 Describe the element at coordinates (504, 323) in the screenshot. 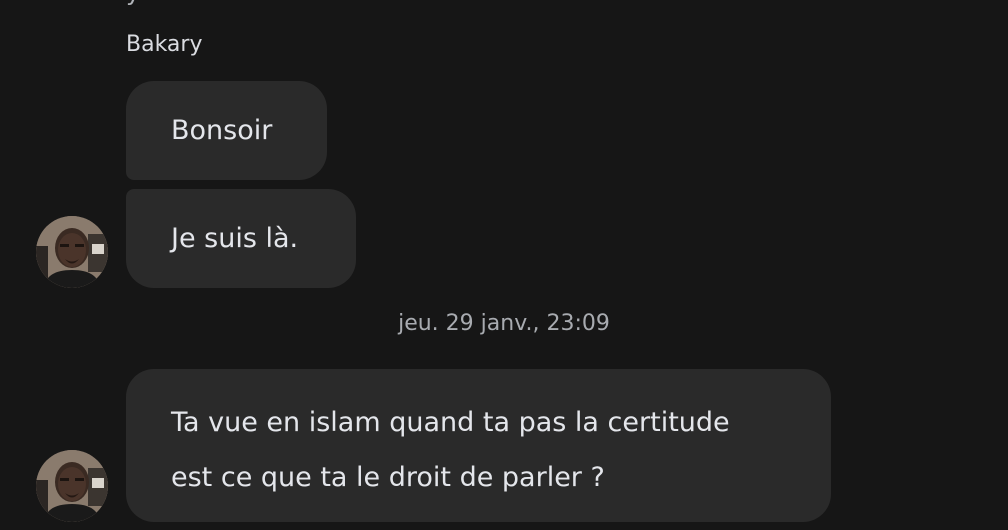

I see `date-separator: jeu. 29 janv., 23:09` at that location.